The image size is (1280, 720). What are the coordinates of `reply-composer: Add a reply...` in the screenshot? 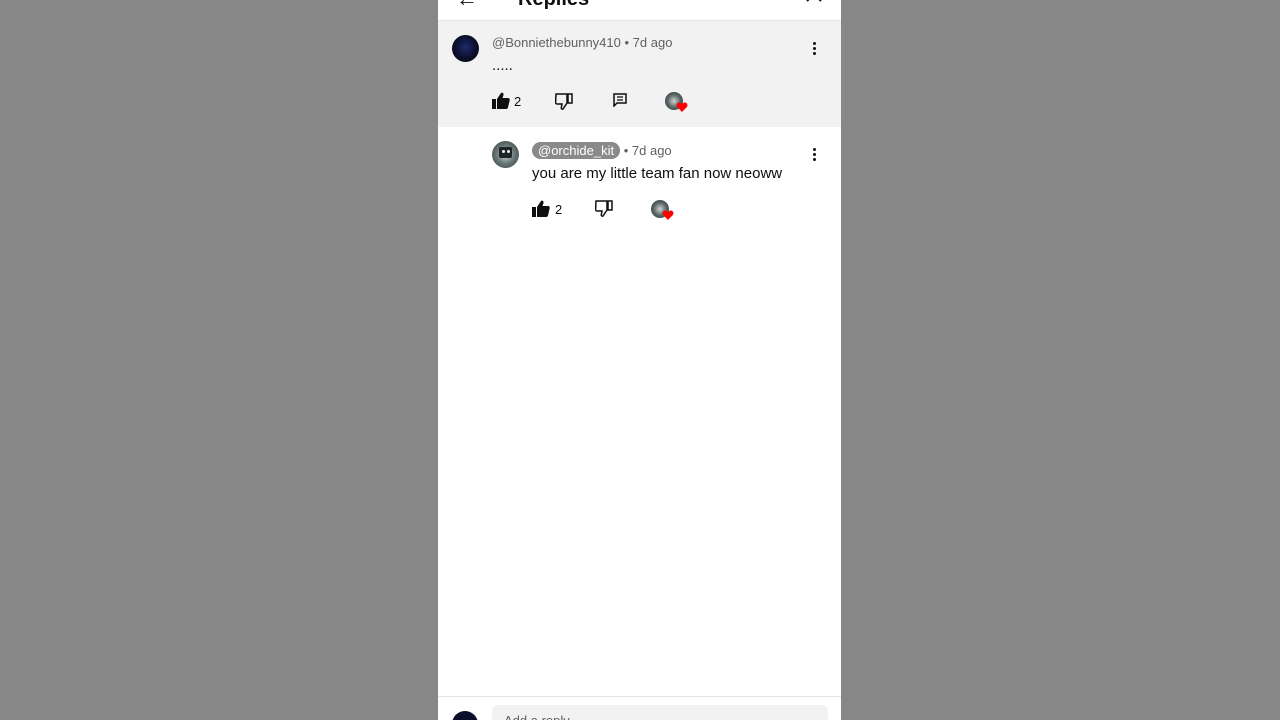 It's located at (639, 708).